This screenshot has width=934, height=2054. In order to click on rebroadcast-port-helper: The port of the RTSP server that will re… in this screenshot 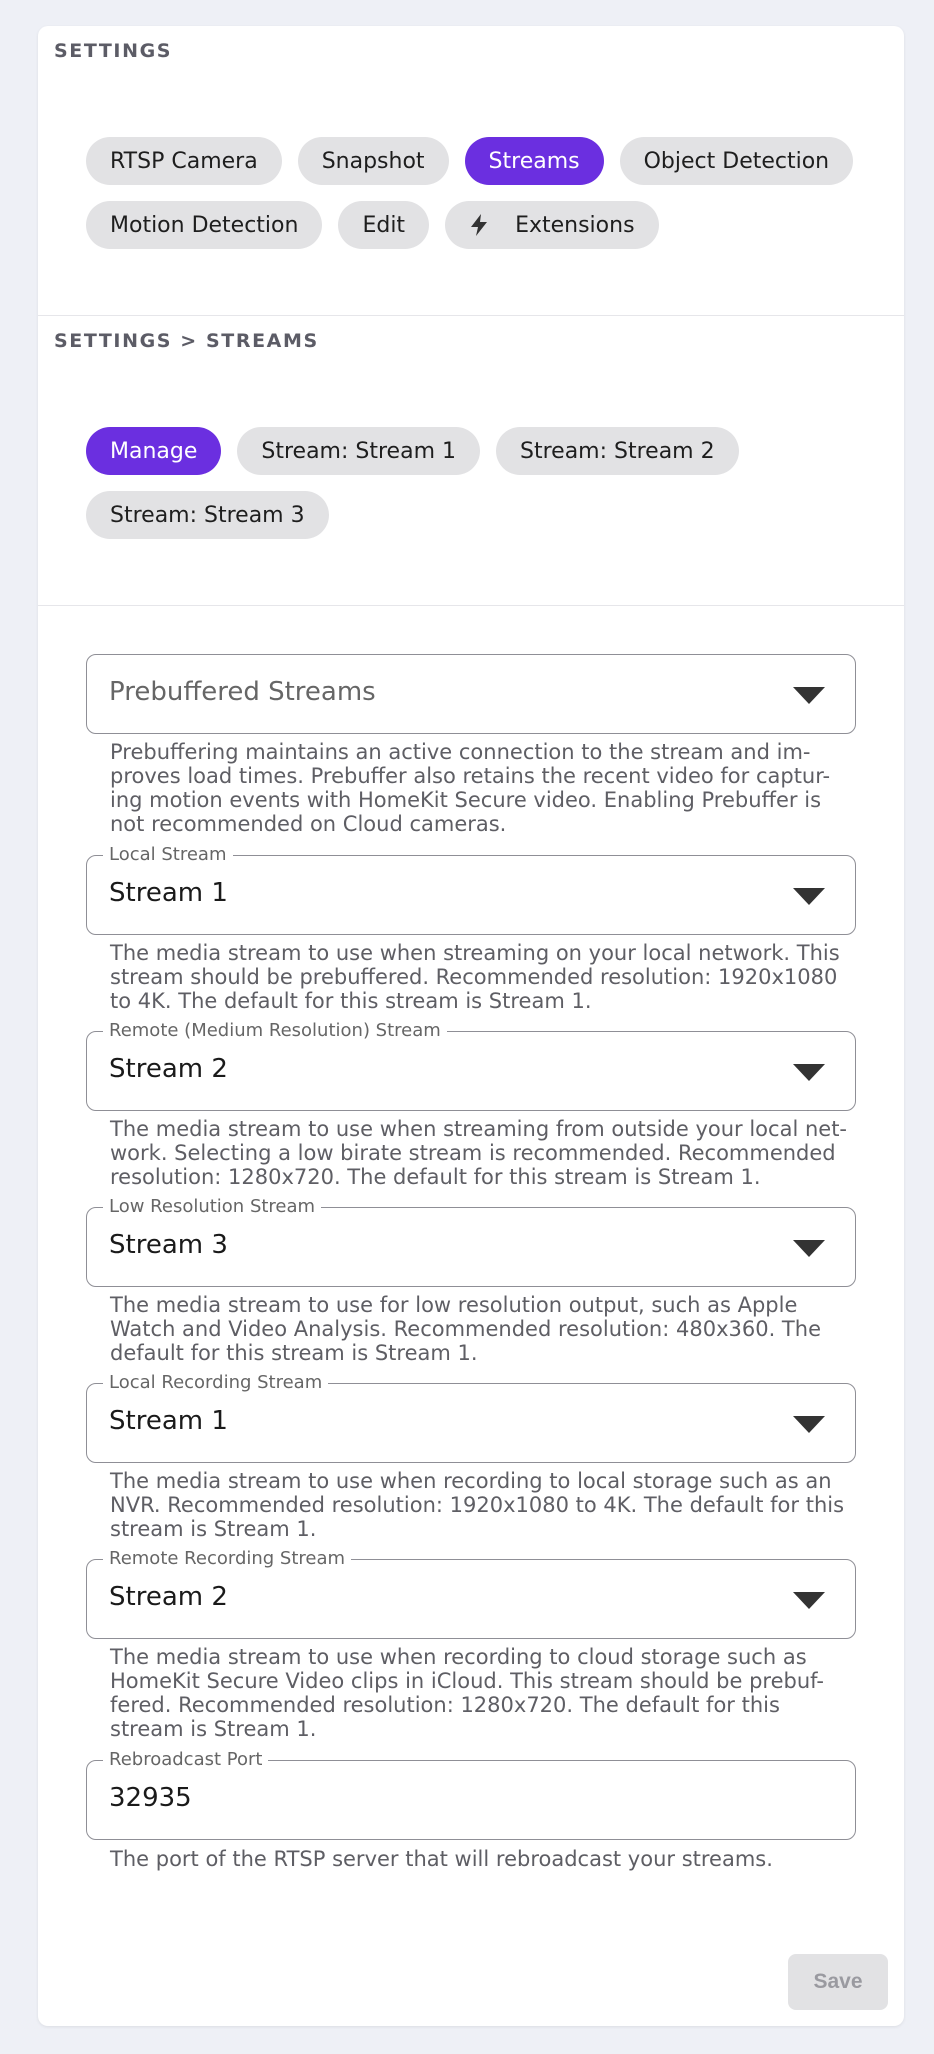, I will do `click(441, 1859)`.